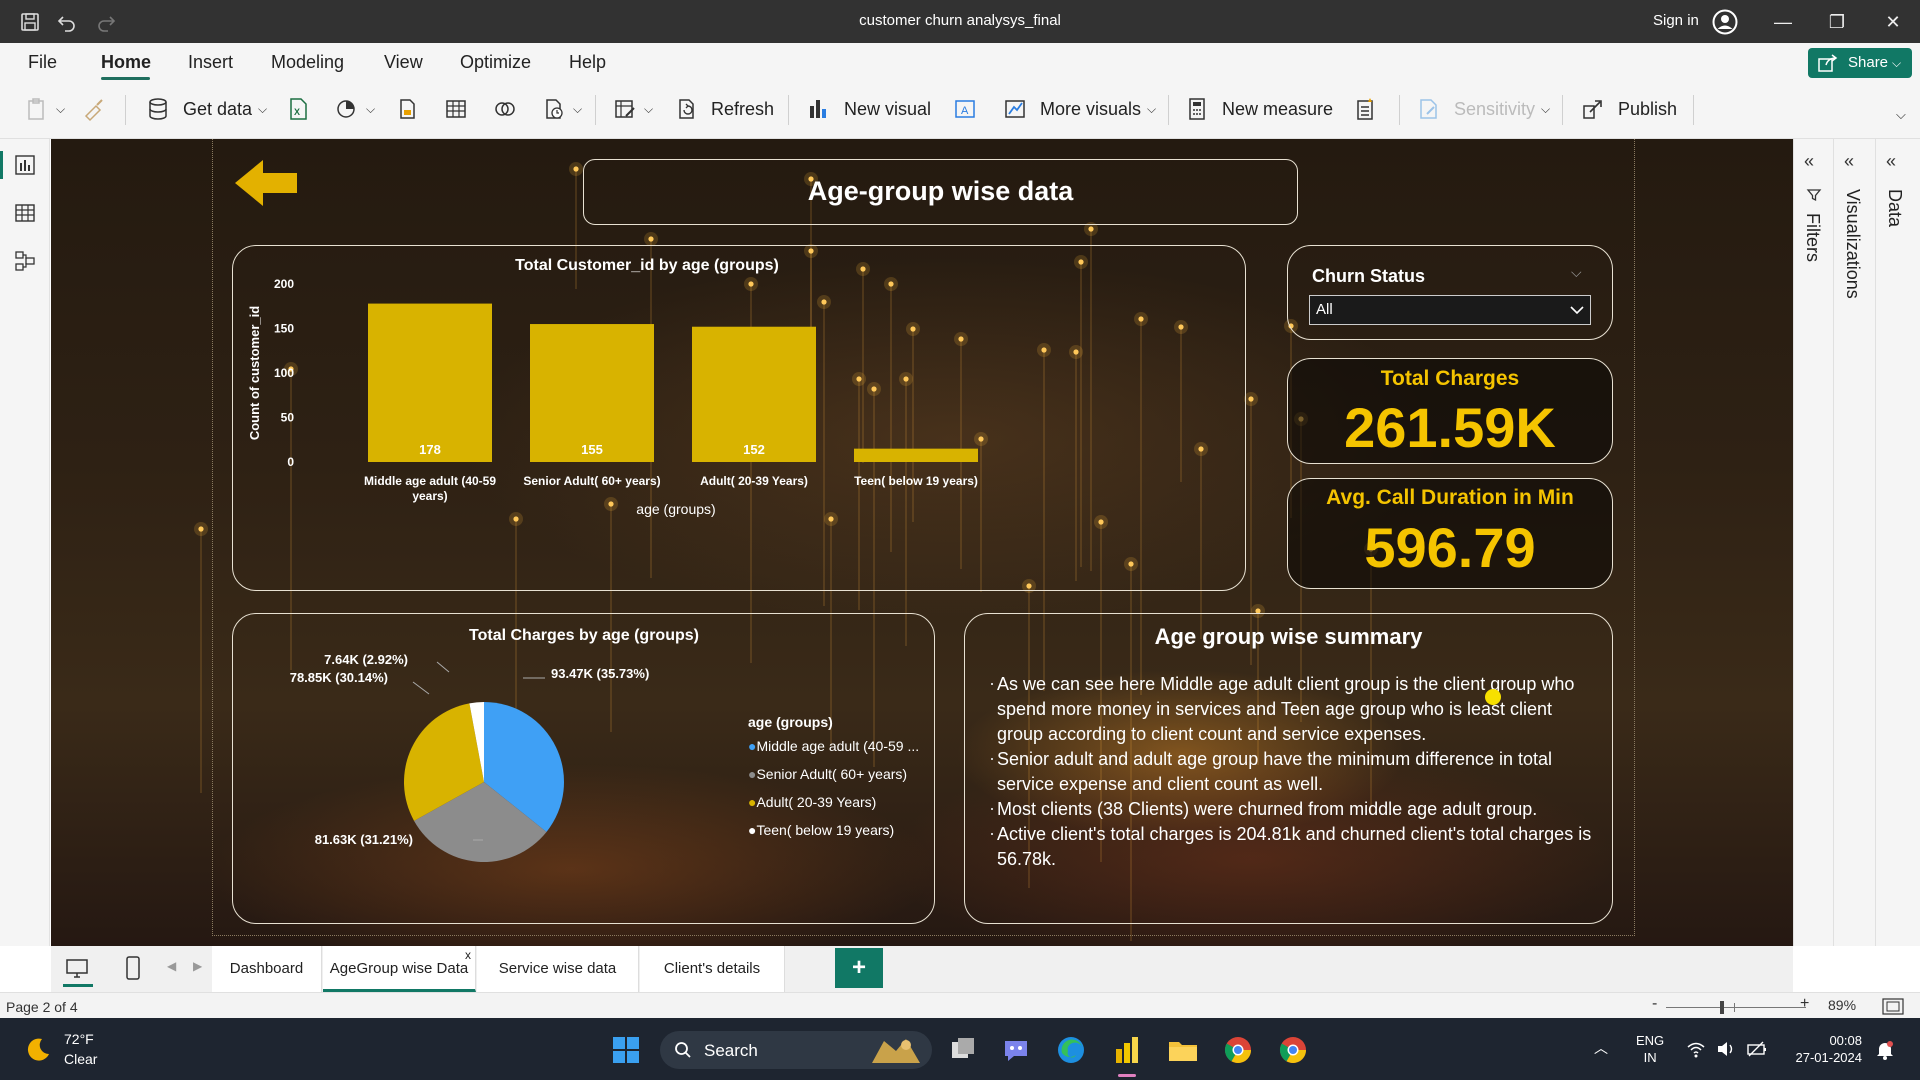  I want to click on system-clock: 00:08 27-01-2024, so click(1825, 1049).